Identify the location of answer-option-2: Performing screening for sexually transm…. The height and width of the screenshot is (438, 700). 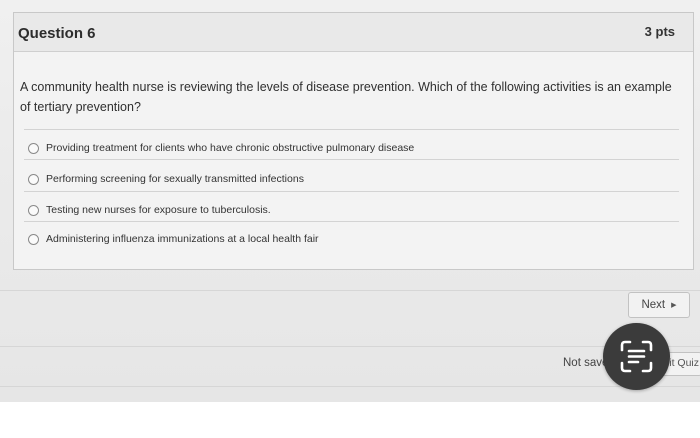
(166, 179).